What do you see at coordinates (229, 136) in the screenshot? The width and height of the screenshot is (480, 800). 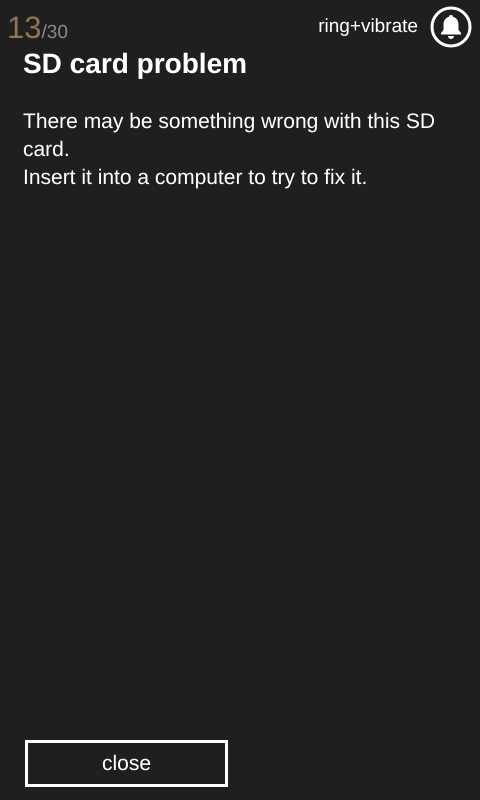 I see `message-text: There may be something wrong with this SD card.` at bounding box center [229, 136].